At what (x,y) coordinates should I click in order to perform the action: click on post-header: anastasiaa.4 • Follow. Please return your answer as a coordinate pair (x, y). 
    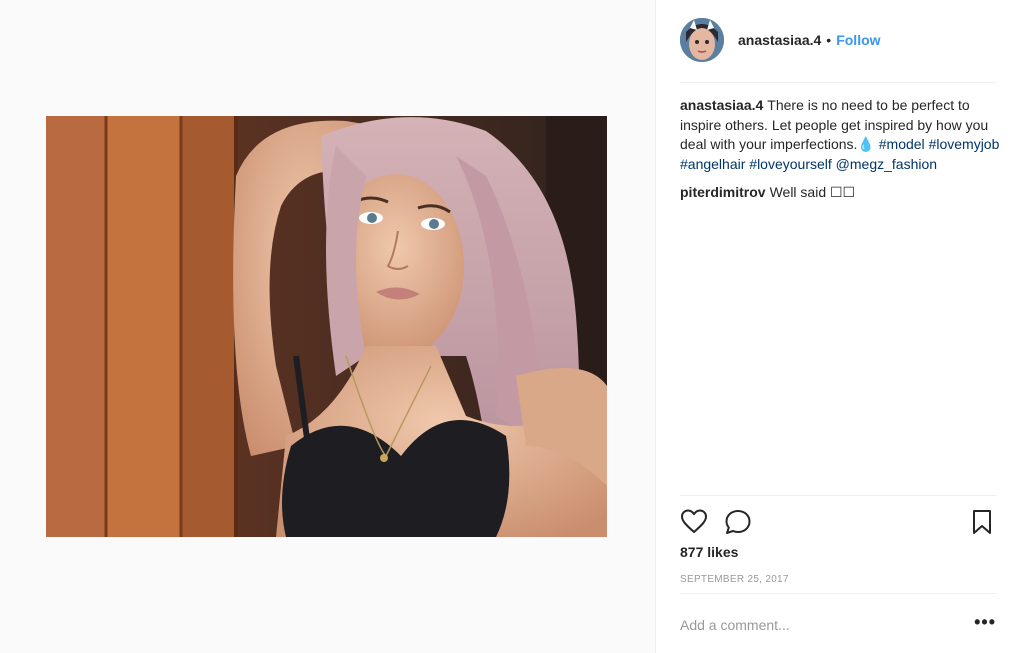
    Looking at the image, I should click on (838, 40).